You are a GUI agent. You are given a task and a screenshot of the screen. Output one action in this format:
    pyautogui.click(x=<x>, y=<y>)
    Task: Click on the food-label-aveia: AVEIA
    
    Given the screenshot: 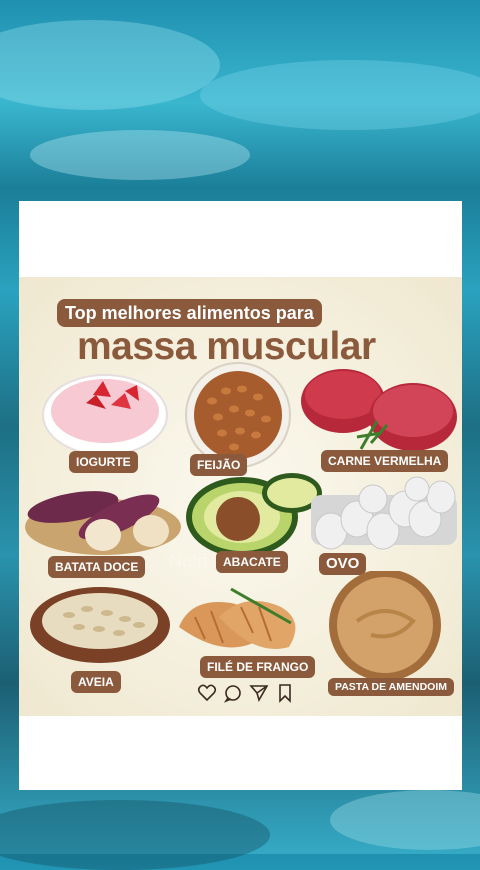 What is the action you would take?
    pyautogui.click(x=96, y=682)
    